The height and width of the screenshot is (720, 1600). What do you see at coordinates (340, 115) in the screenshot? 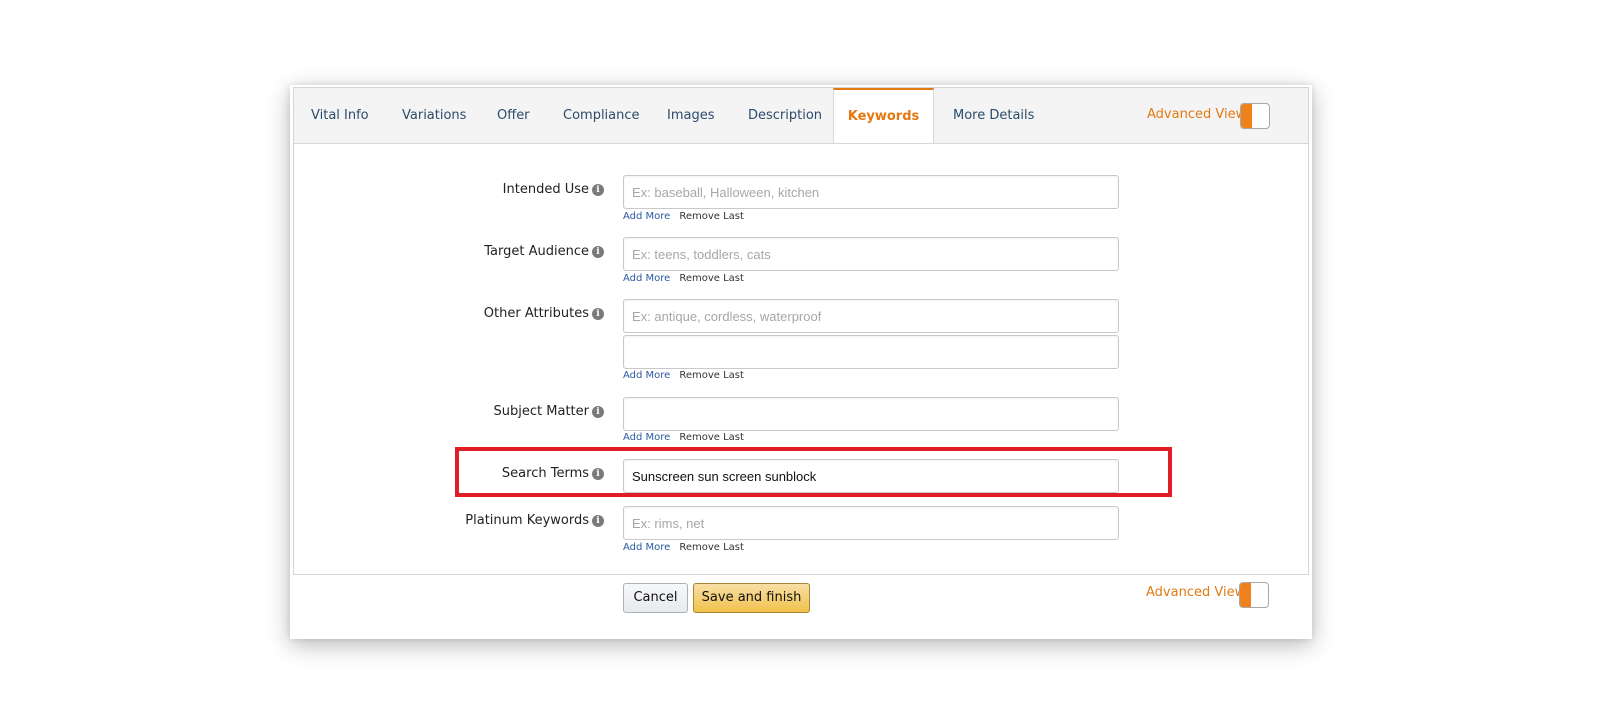
I see `tab-vital-info: Vital Info` at bounding box center [340, 115].